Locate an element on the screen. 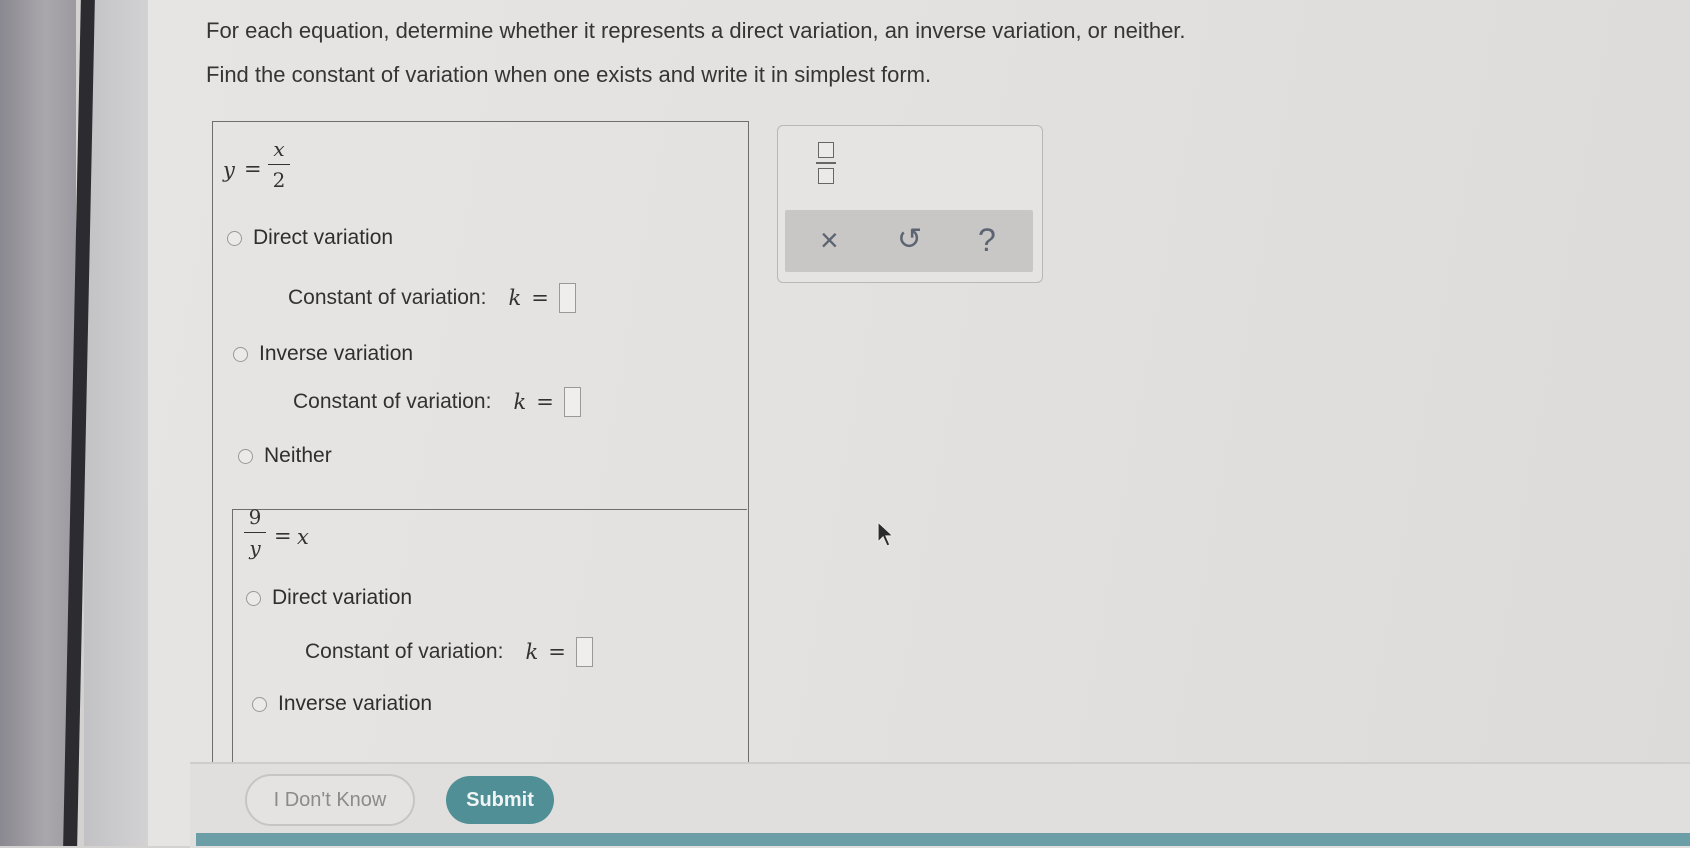  p1-inverse-constant-label: Constant of variation: is located at coordinates (392, 401).